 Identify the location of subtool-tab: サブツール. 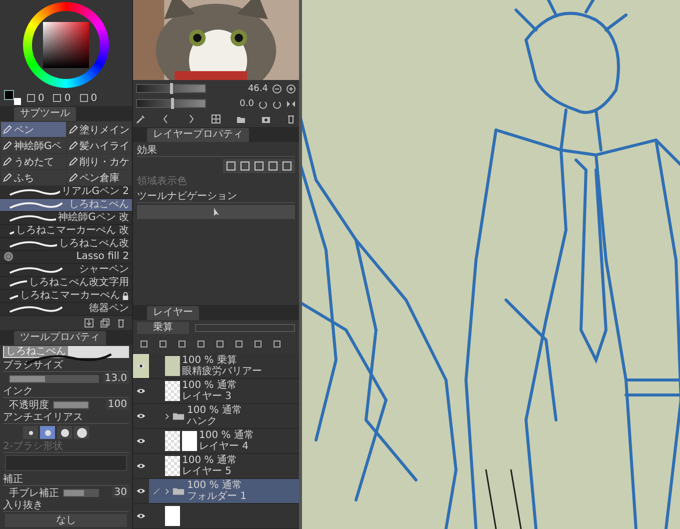
(45, 114).